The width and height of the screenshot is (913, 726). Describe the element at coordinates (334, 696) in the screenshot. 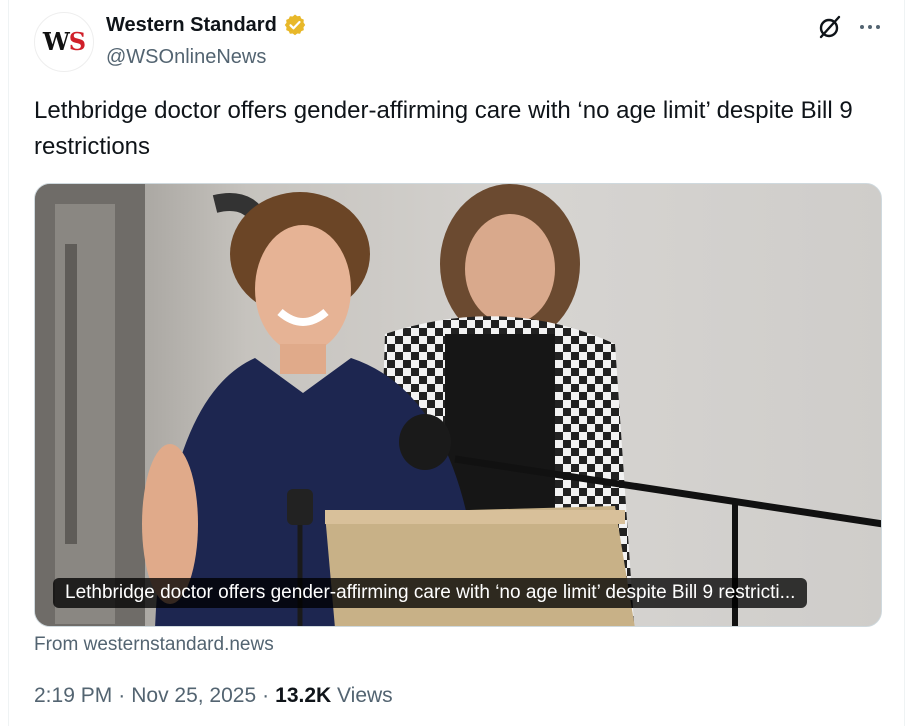

I see `views: 13.2K Views` at that location.